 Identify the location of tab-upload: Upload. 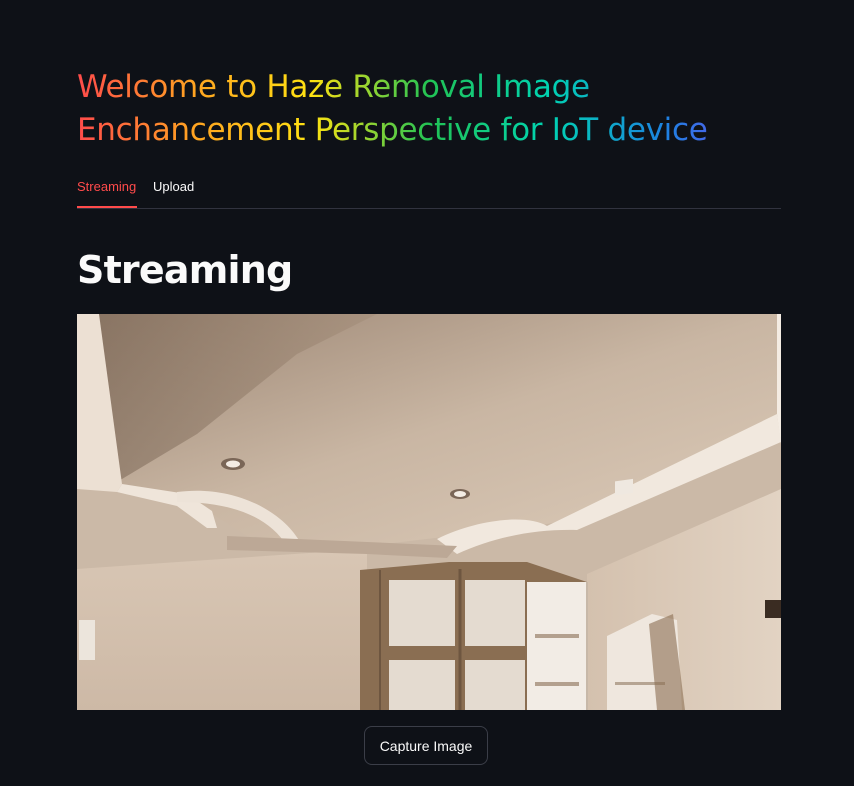
(173, 193).